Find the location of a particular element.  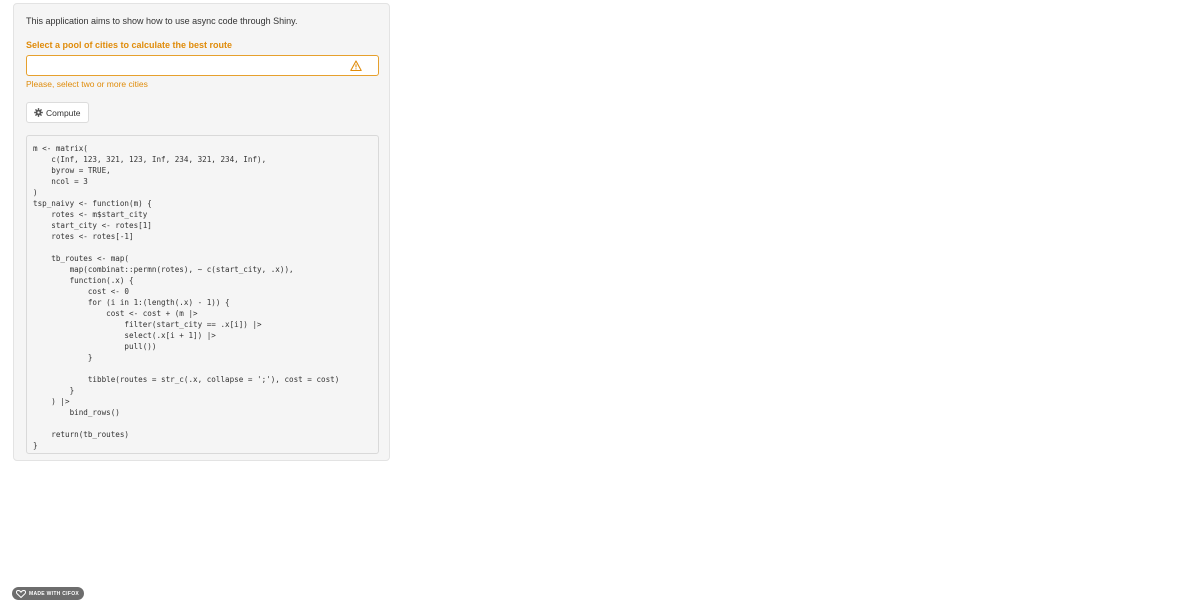

compute-button-label: Compute is located at coordinates (63, 112).